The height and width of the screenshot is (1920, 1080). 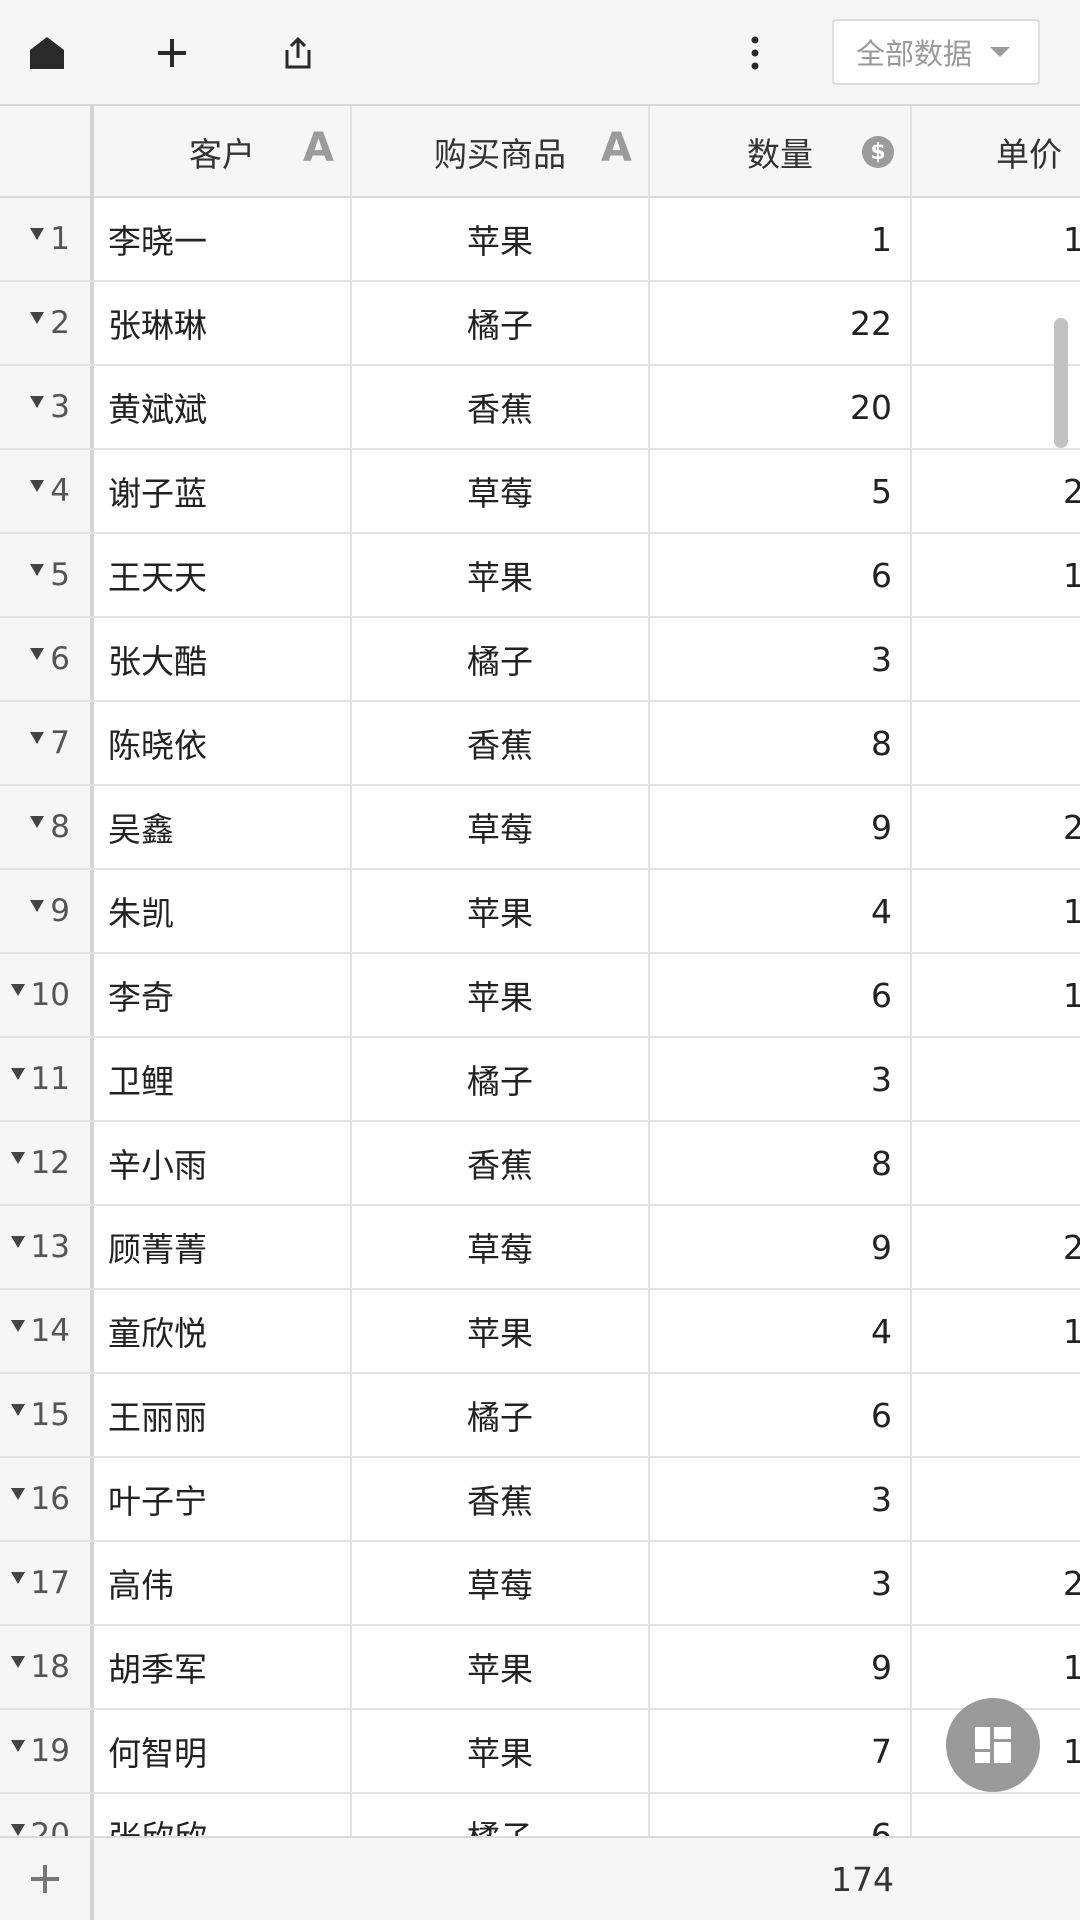 What do you see at coordinates (47, 491) in the screenshot?
I see `row-number-cell: 4` at bounding box center [47, 491].